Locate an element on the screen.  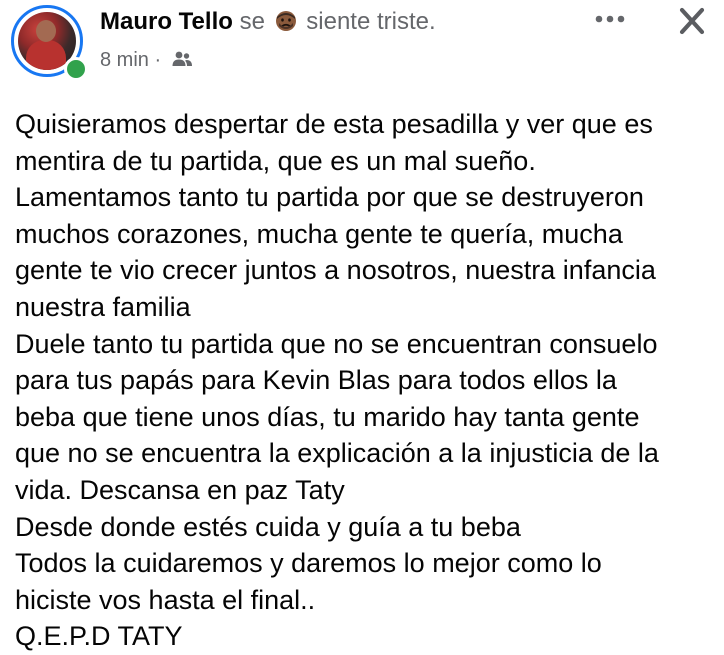
avatar-figure-body is located at coordinates (46, 55).